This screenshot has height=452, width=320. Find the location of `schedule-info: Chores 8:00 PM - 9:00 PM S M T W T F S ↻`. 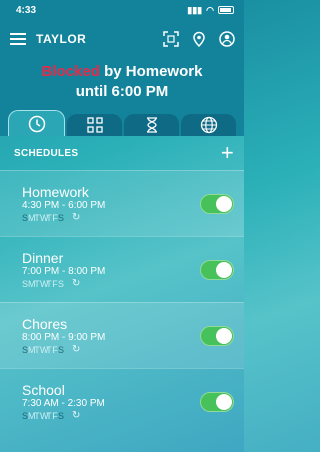

schedule-info: Chores 8:00 PM - 9:00 PM S M T W T F S ↻ is located at coordinates (63, 336).